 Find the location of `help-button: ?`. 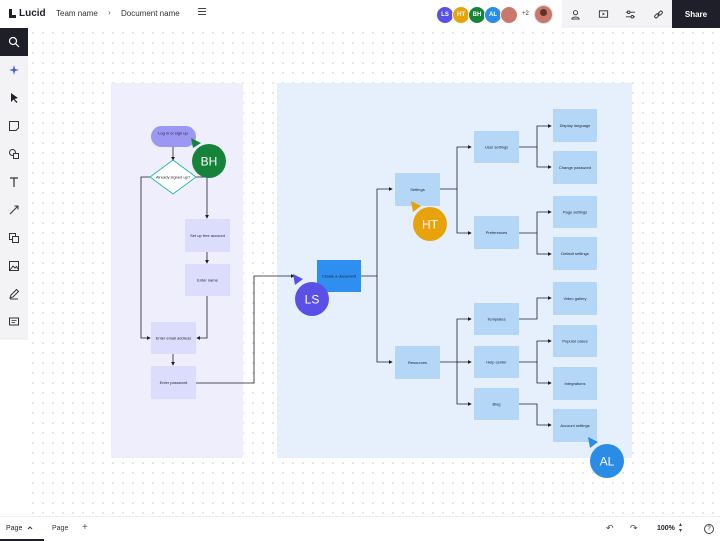

help-button: ? is located at coordinates (709, 529).